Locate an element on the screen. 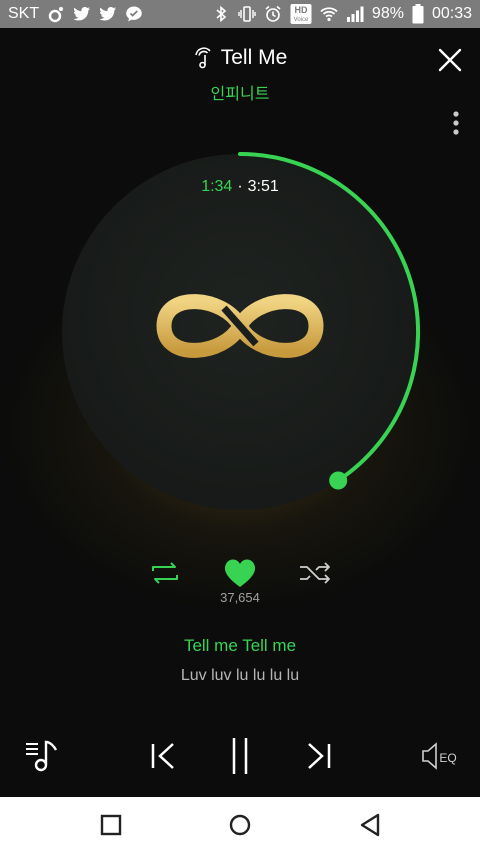 The width and height of the screenshot is (480, 853). repeat-button is located at coordinates (165, 573).